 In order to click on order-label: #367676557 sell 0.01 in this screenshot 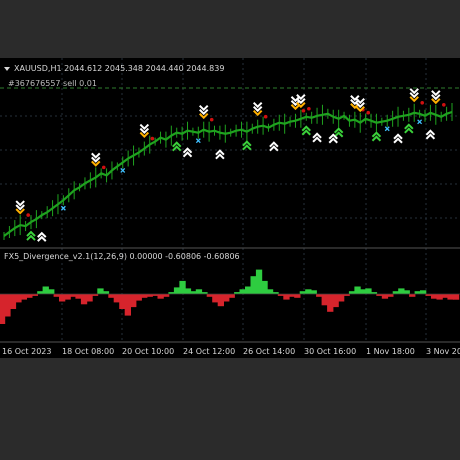, I will do `click(52, 83)`.